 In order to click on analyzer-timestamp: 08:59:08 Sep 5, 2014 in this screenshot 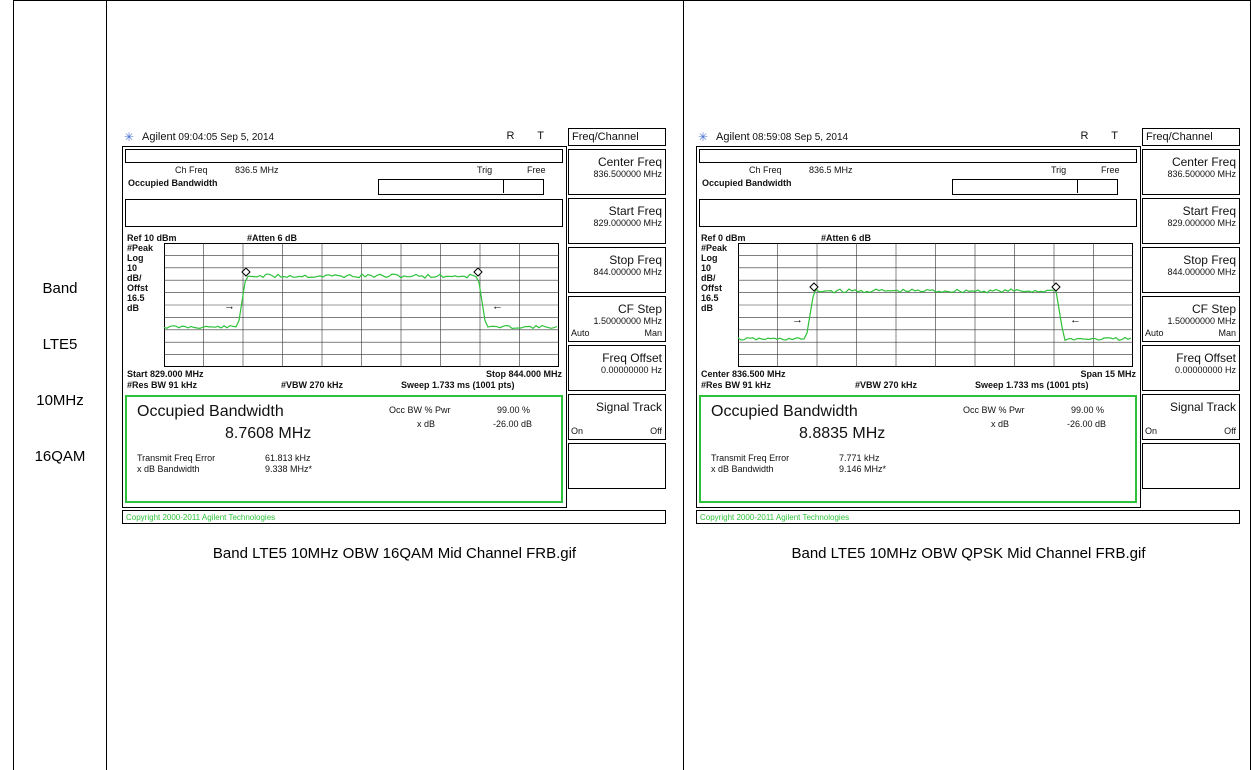, I will do `click(800, 137)`.